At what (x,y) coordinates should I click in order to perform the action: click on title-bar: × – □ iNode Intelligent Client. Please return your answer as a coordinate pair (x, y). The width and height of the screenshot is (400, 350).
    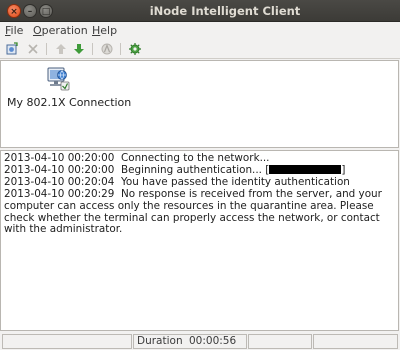
    Looking at the image, I should click on (200, 11).